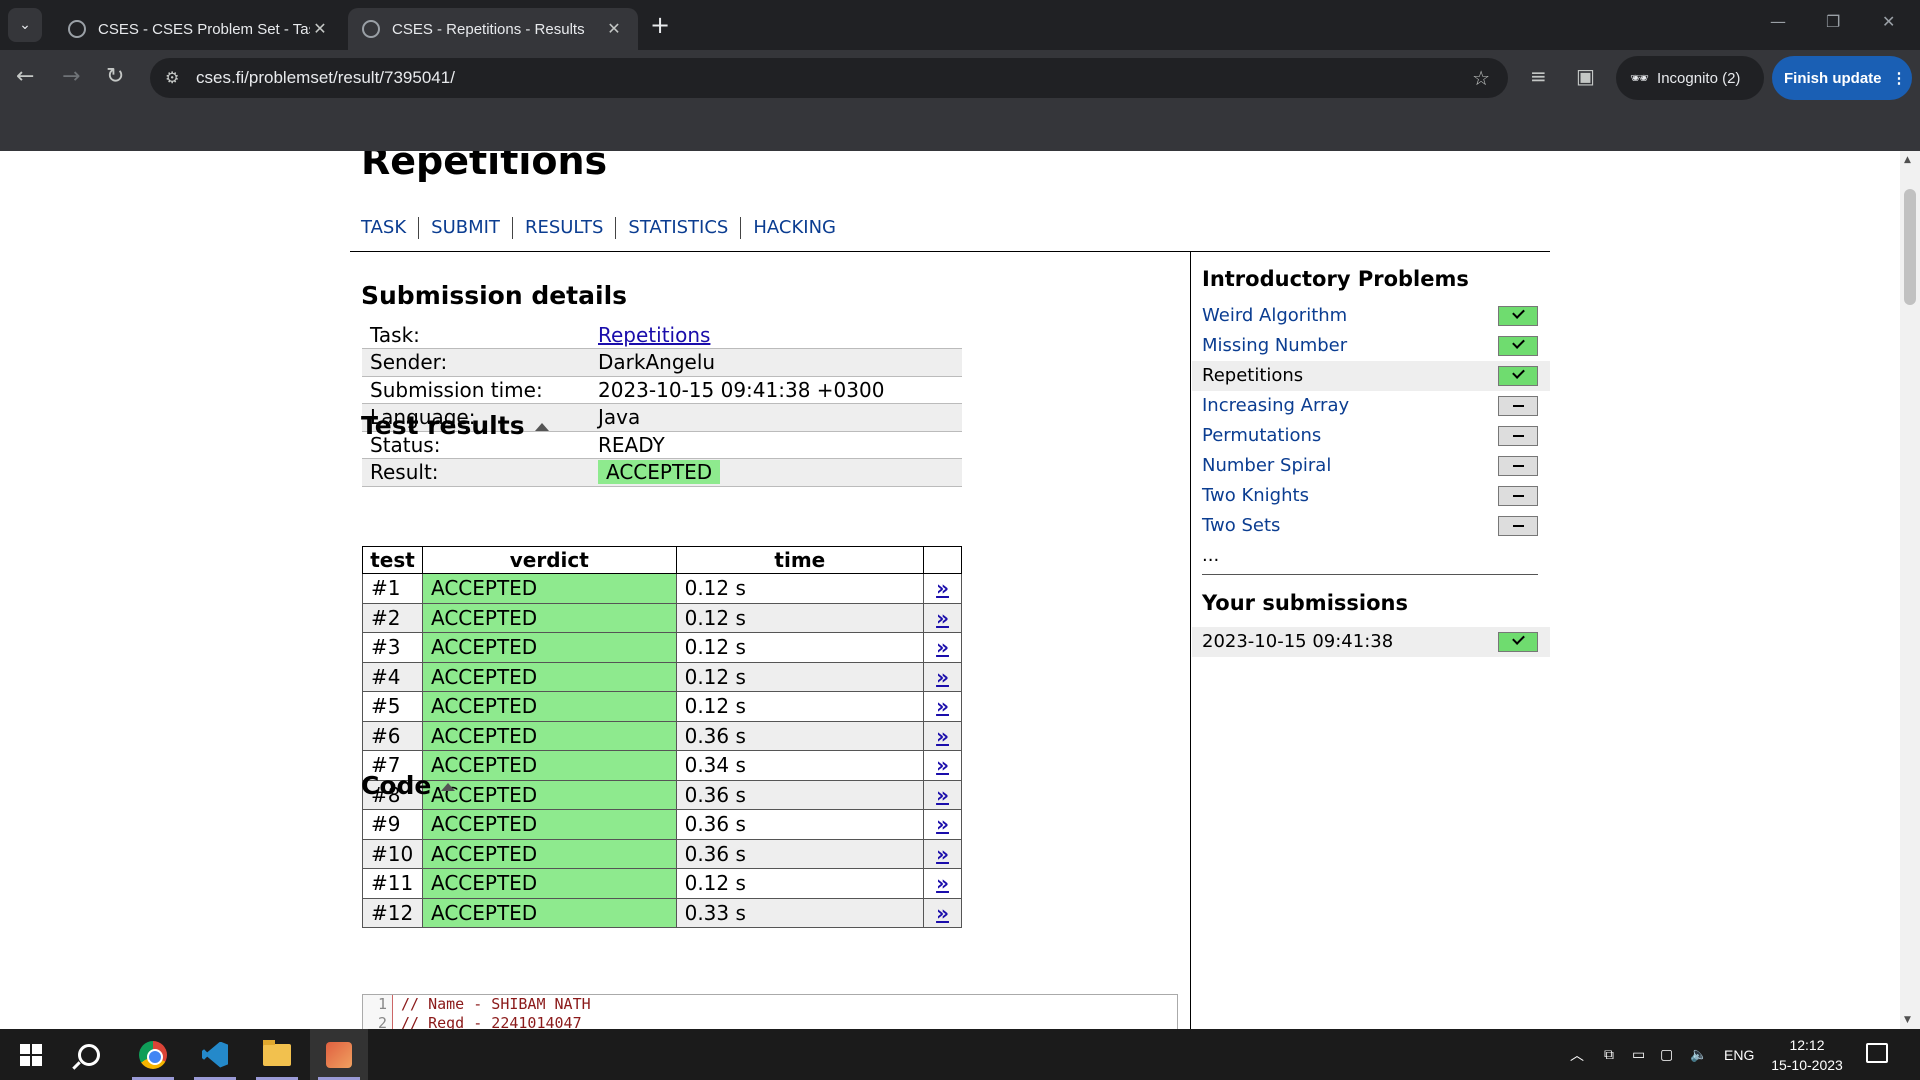 This screenshot has width=1920, height=1080. I want to click on nav-submit: SUBMIT, so click(465, 227).